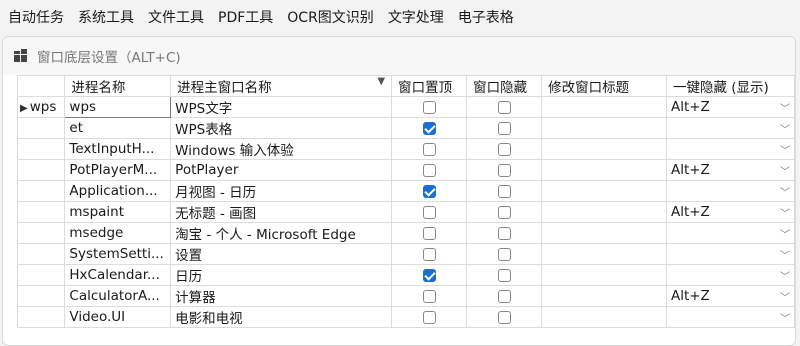 The width and height of the screenshot is (800, 346). What do you see at coordinates (281, 128) in the screenshot?
I see `window-name-cell: WPS表格` at bounding box center [281, 128].